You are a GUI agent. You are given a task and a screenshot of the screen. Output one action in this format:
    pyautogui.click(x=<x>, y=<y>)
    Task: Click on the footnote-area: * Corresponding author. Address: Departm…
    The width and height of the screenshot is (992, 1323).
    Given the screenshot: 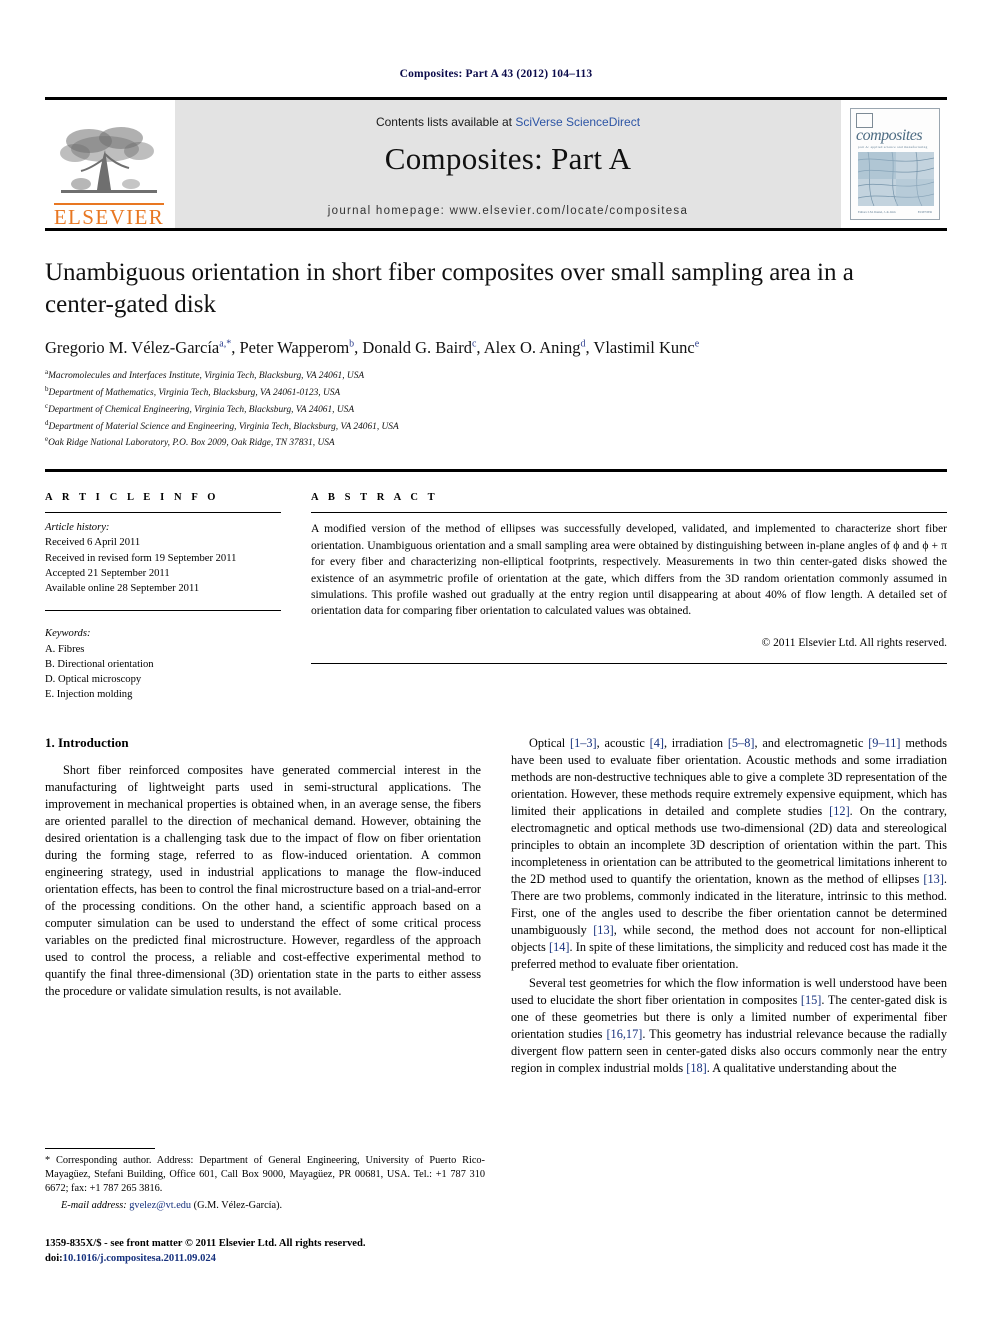 What is the action you would take?
    pyautogui.click(x=265, y=1180)
    